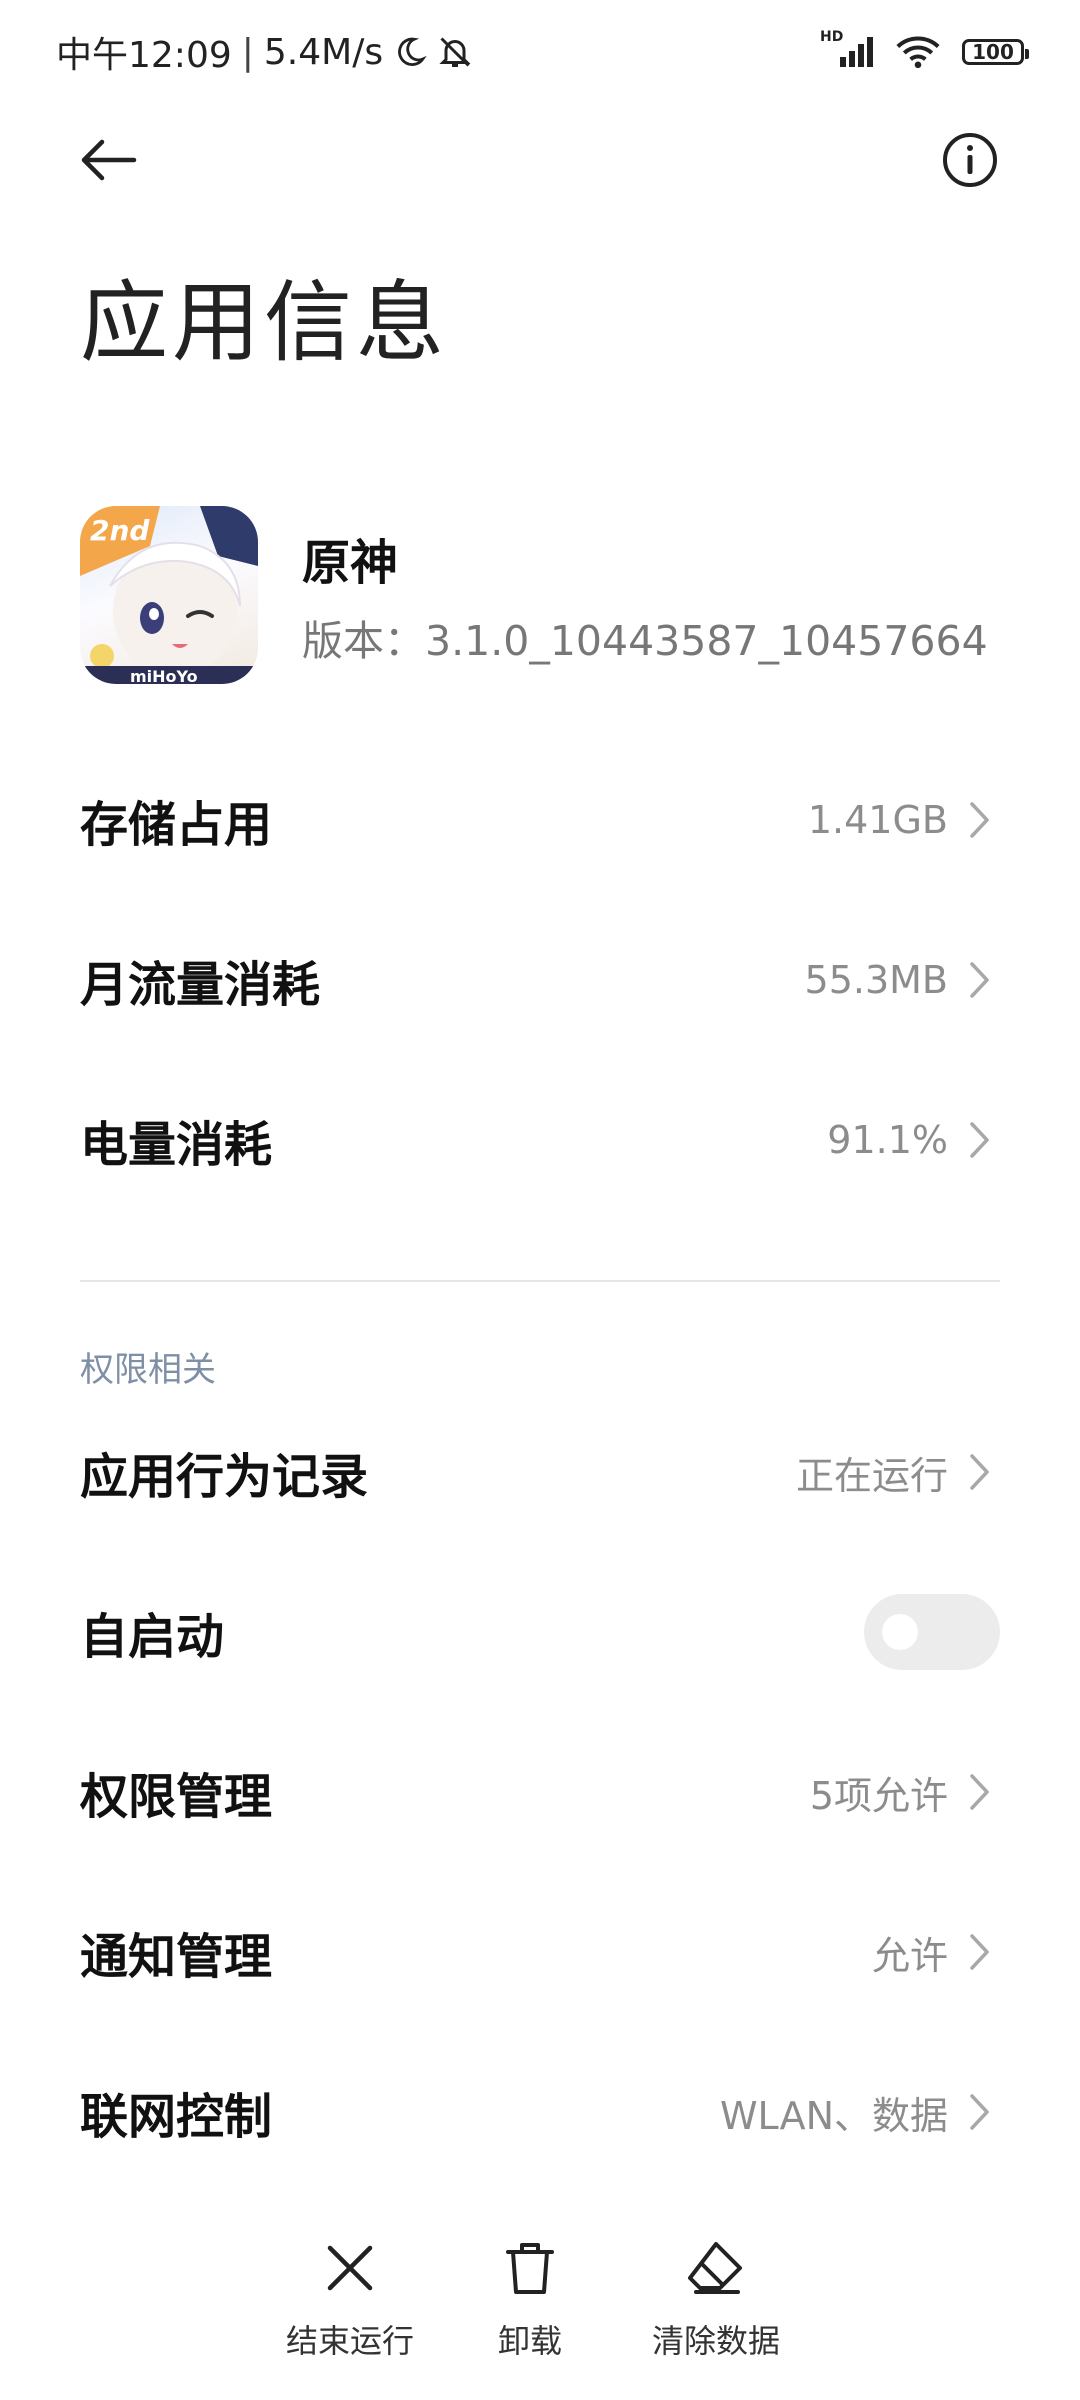  I want to click on info-button, so click(970, 160).